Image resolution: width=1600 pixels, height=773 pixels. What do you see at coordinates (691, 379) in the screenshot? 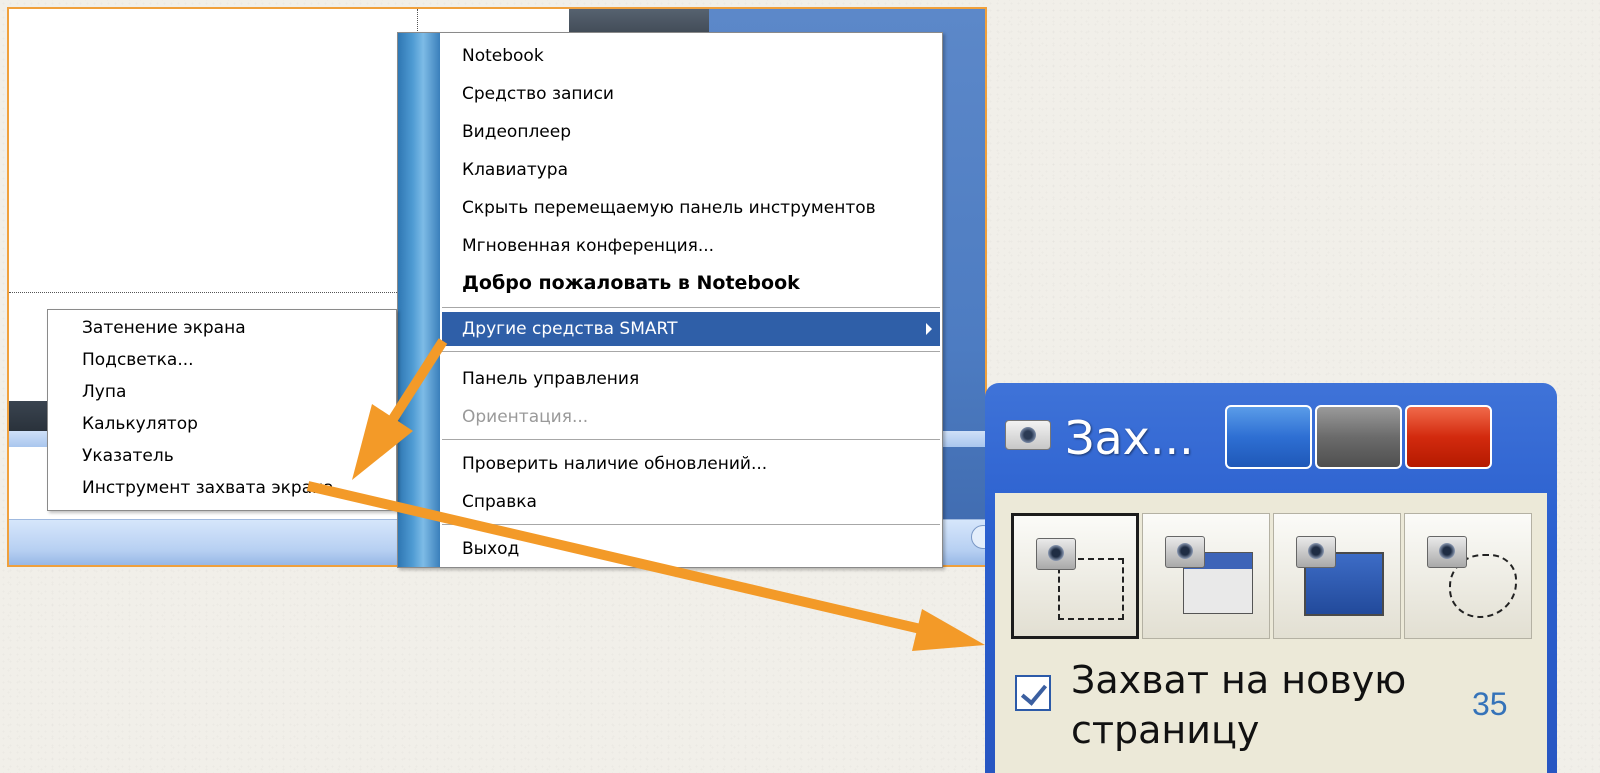
I see `menu-item-control-panel: Панель управления` at bounding box center [691, 379].